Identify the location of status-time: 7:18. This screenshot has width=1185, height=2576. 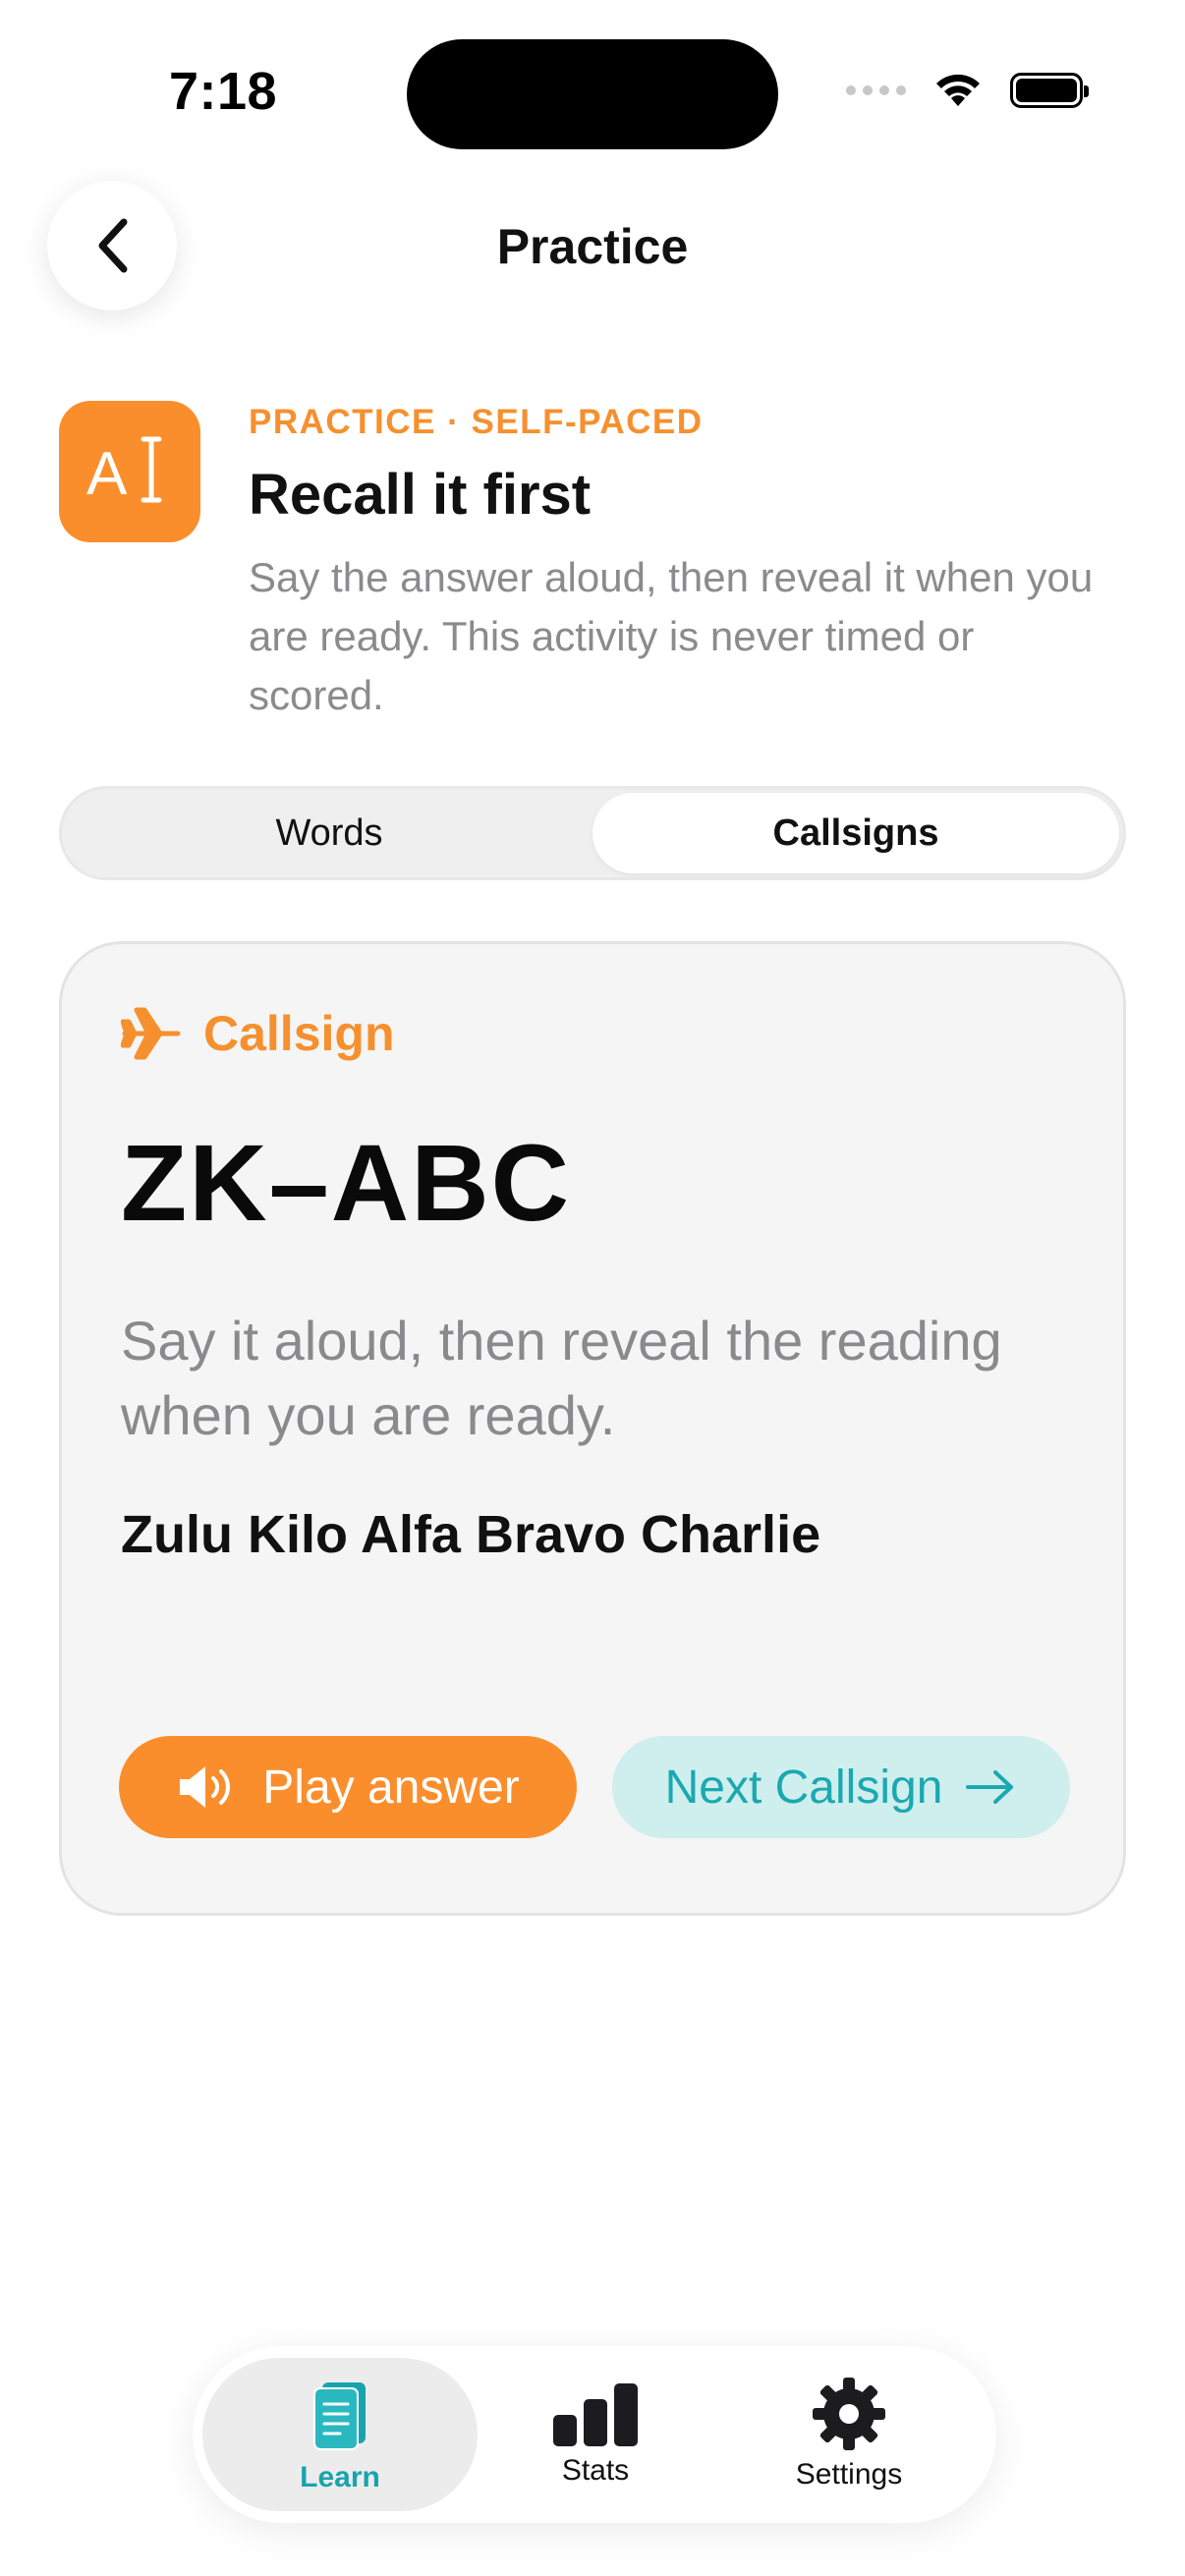
(224, 91).